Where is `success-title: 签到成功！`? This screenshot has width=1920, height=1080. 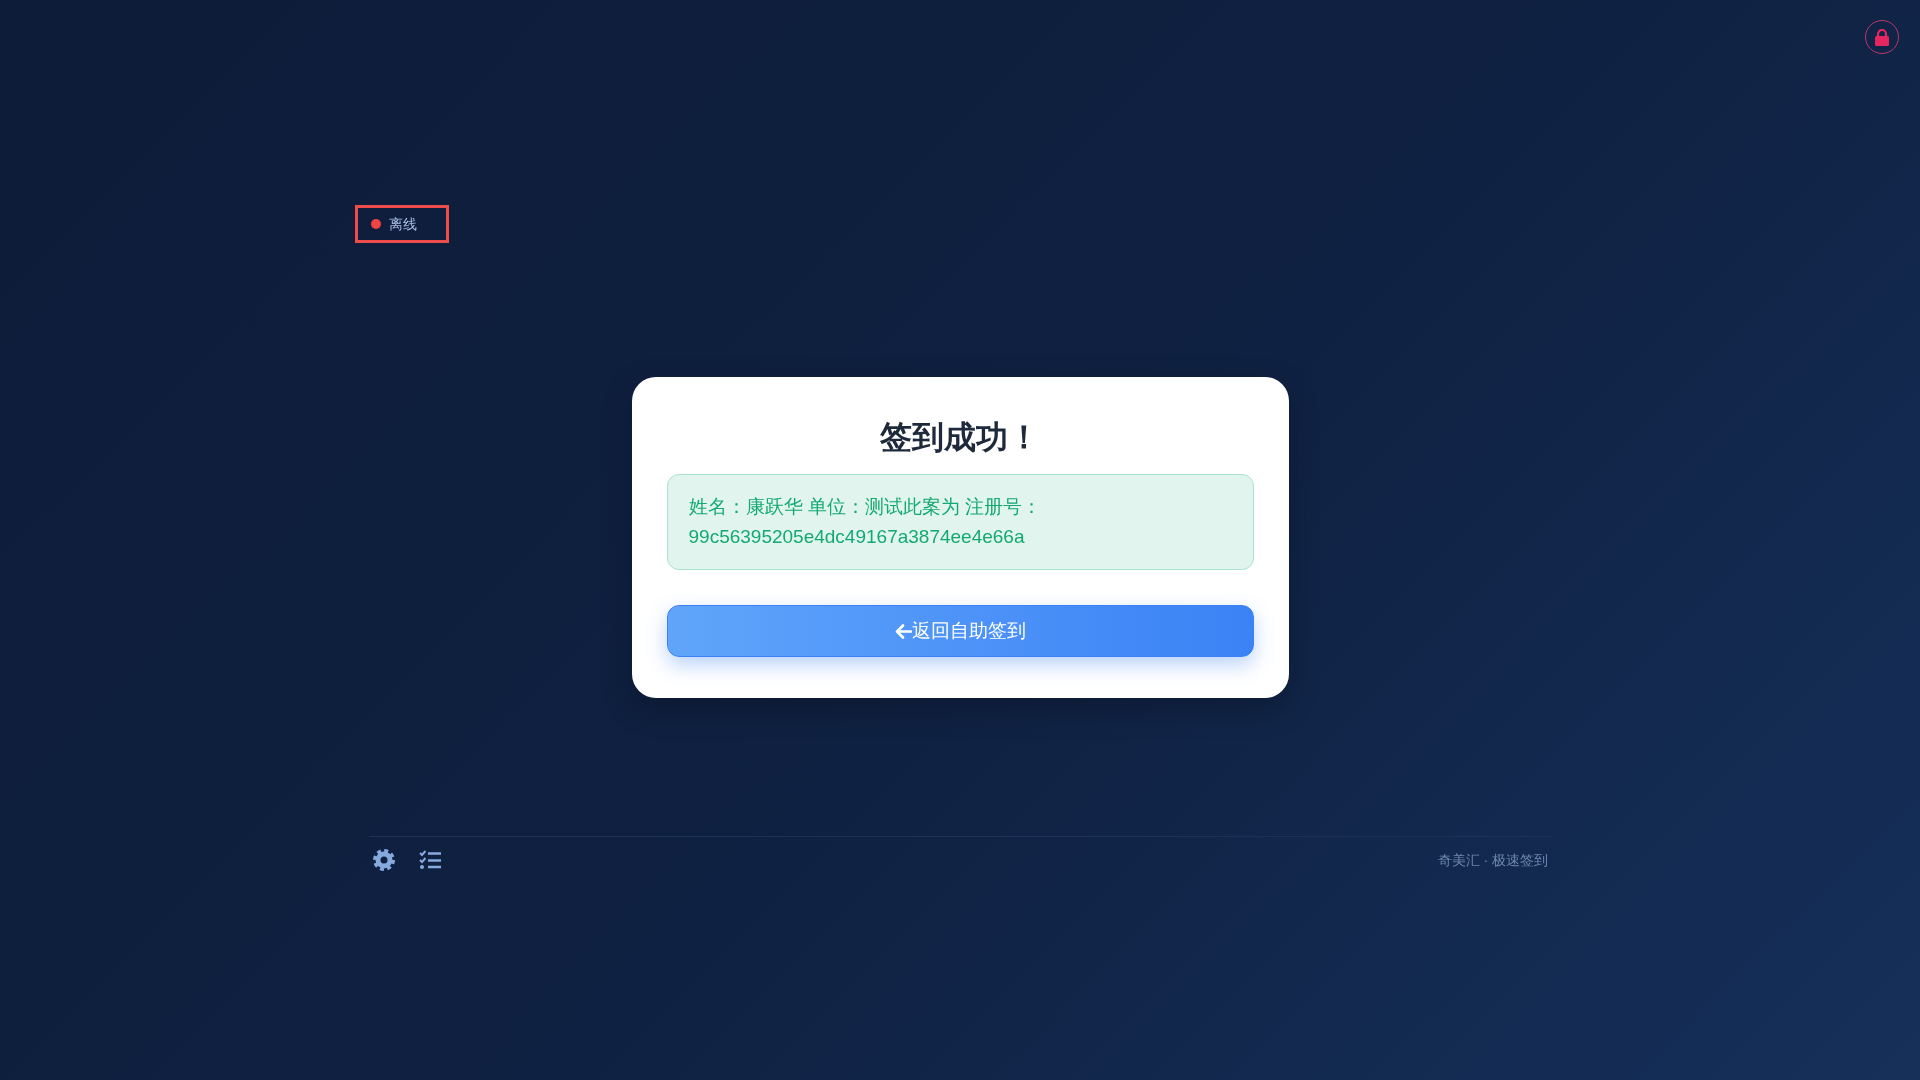 success-title: 签到成功！ is located at coordinates (960, 437).